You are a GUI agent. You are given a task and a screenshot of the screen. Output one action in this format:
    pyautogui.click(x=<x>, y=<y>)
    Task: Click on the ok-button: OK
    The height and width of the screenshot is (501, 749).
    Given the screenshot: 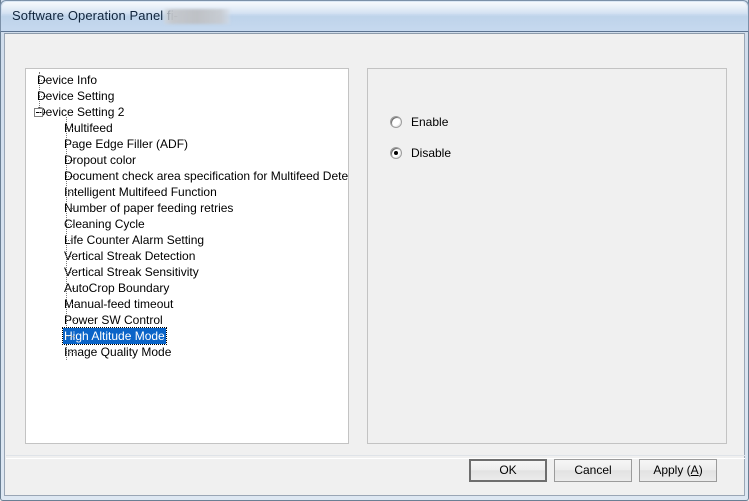 What is the action you would take?
    pyautogui.click(x=508, y=470)
    